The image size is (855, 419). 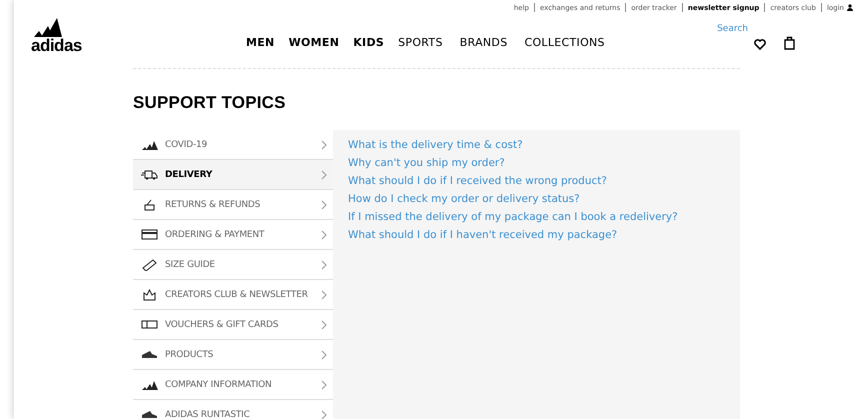 What do you see at coordinates (233, 175) in the screenshot?
I see `topic-item: DELIVERY` at bounding box center [233, 175].